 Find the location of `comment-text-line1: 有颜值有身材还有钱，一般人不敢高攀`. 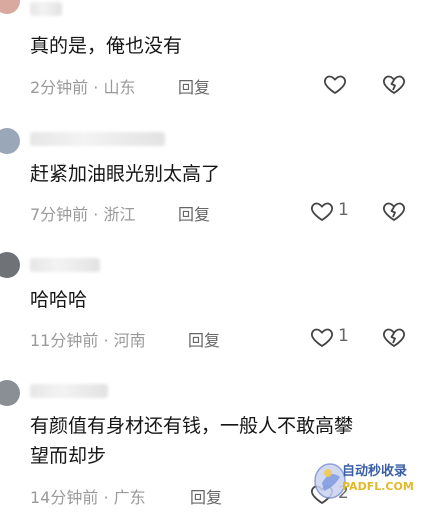

comment-text-line1: 有颜值有身材还有钱，一般人不敢高攀 is located at coordinates (192, 426).